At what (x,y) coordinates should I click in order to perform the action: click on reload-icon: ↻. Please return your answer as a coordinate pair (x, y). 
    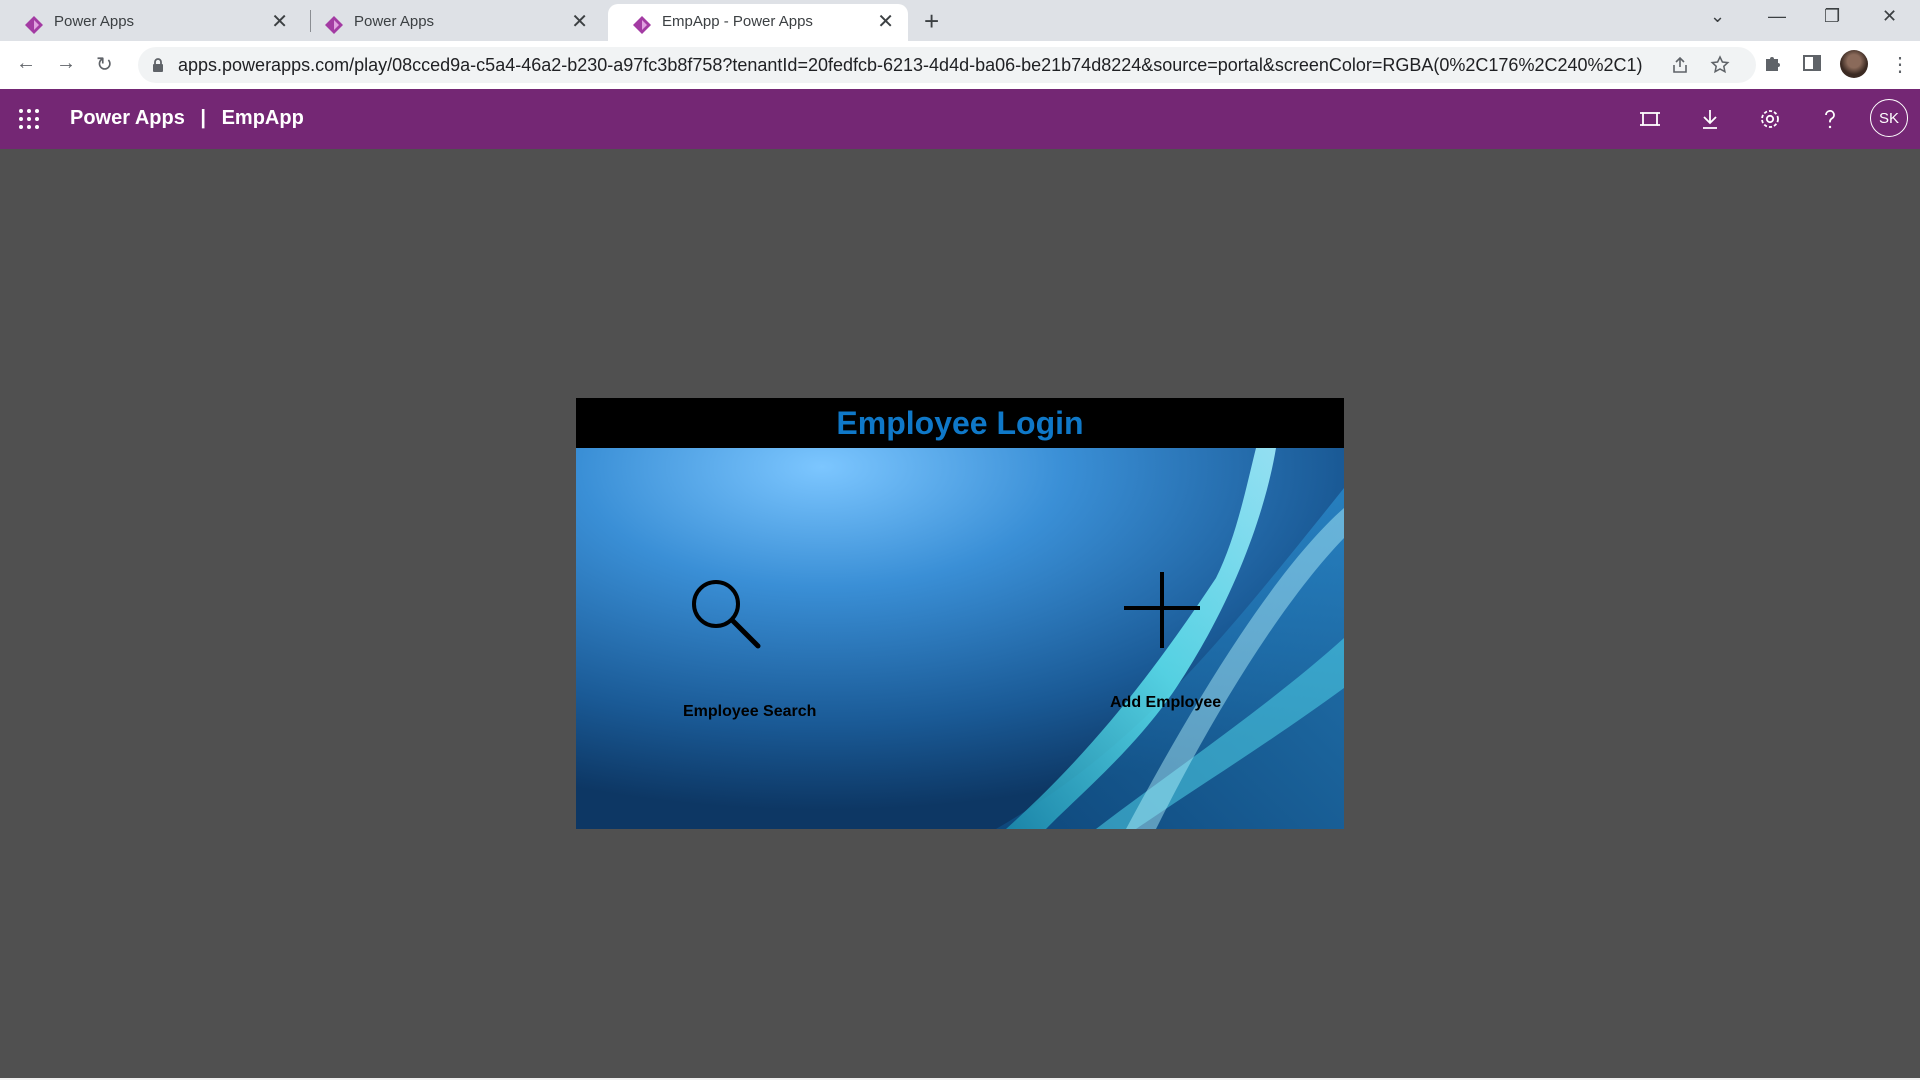
    Looking at the image, I should click on (104, 64).